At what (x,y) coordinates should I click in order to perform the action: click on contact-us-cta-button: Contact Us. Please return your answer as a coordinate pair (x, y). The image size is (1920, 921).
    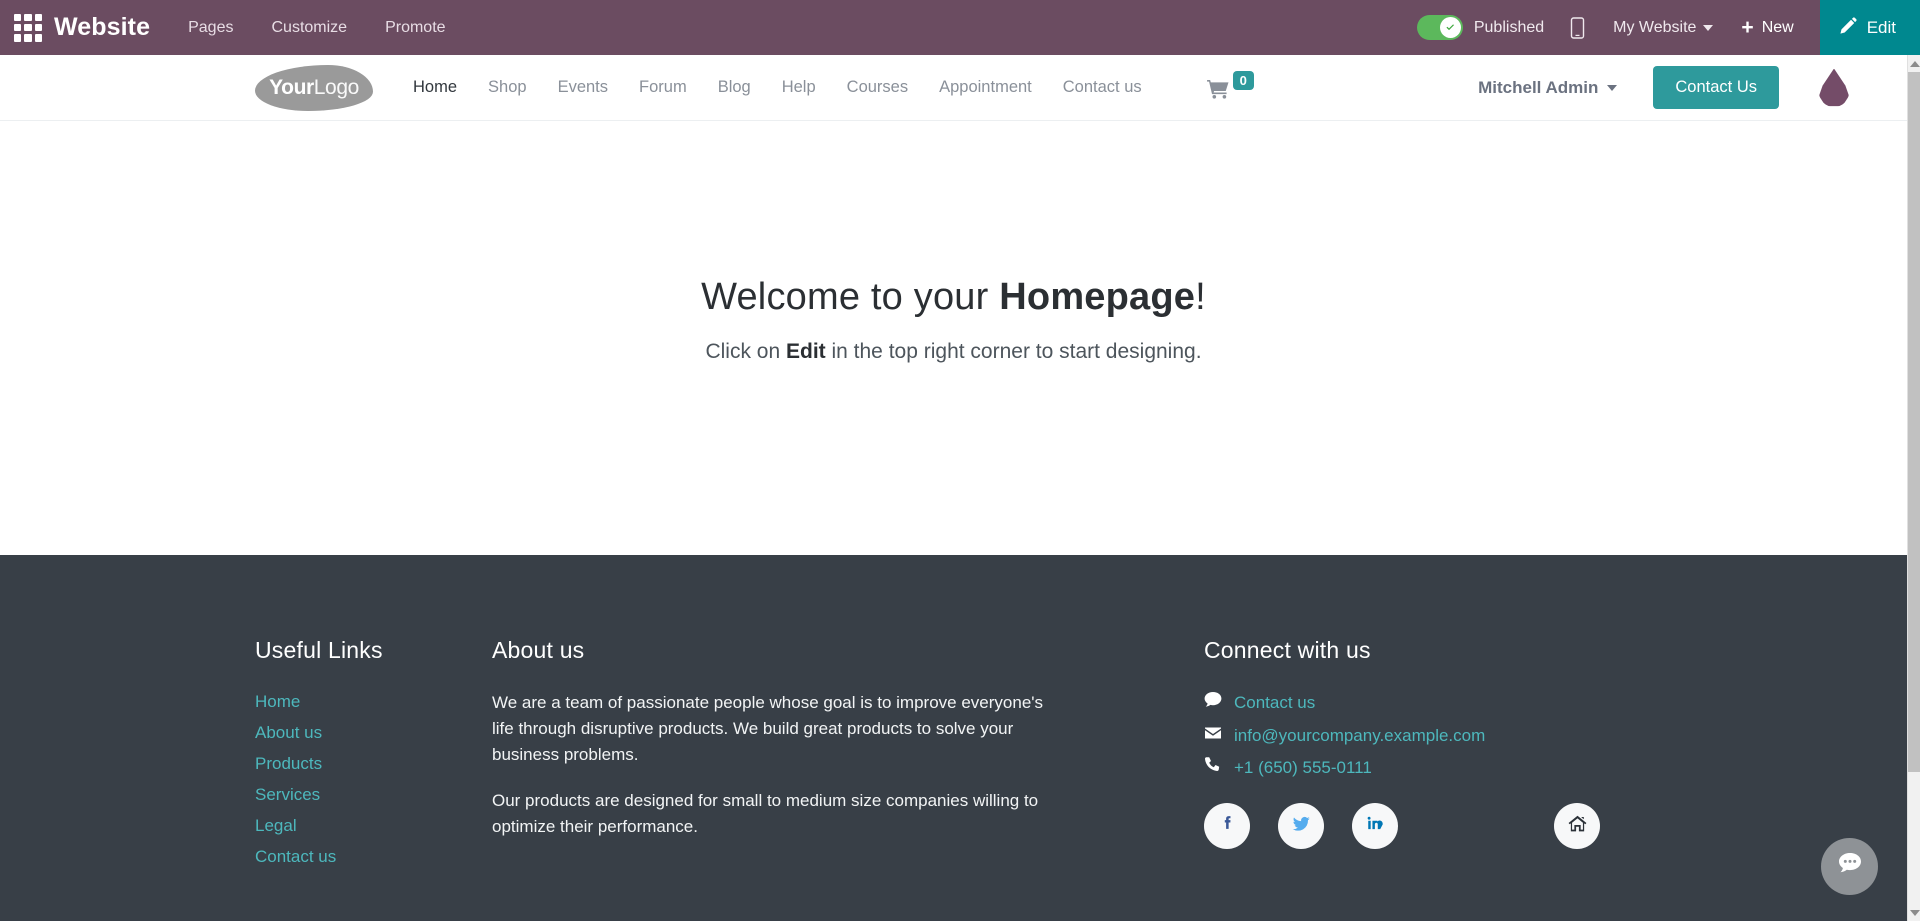
    Looking at the image, I should click on (1716, 87).